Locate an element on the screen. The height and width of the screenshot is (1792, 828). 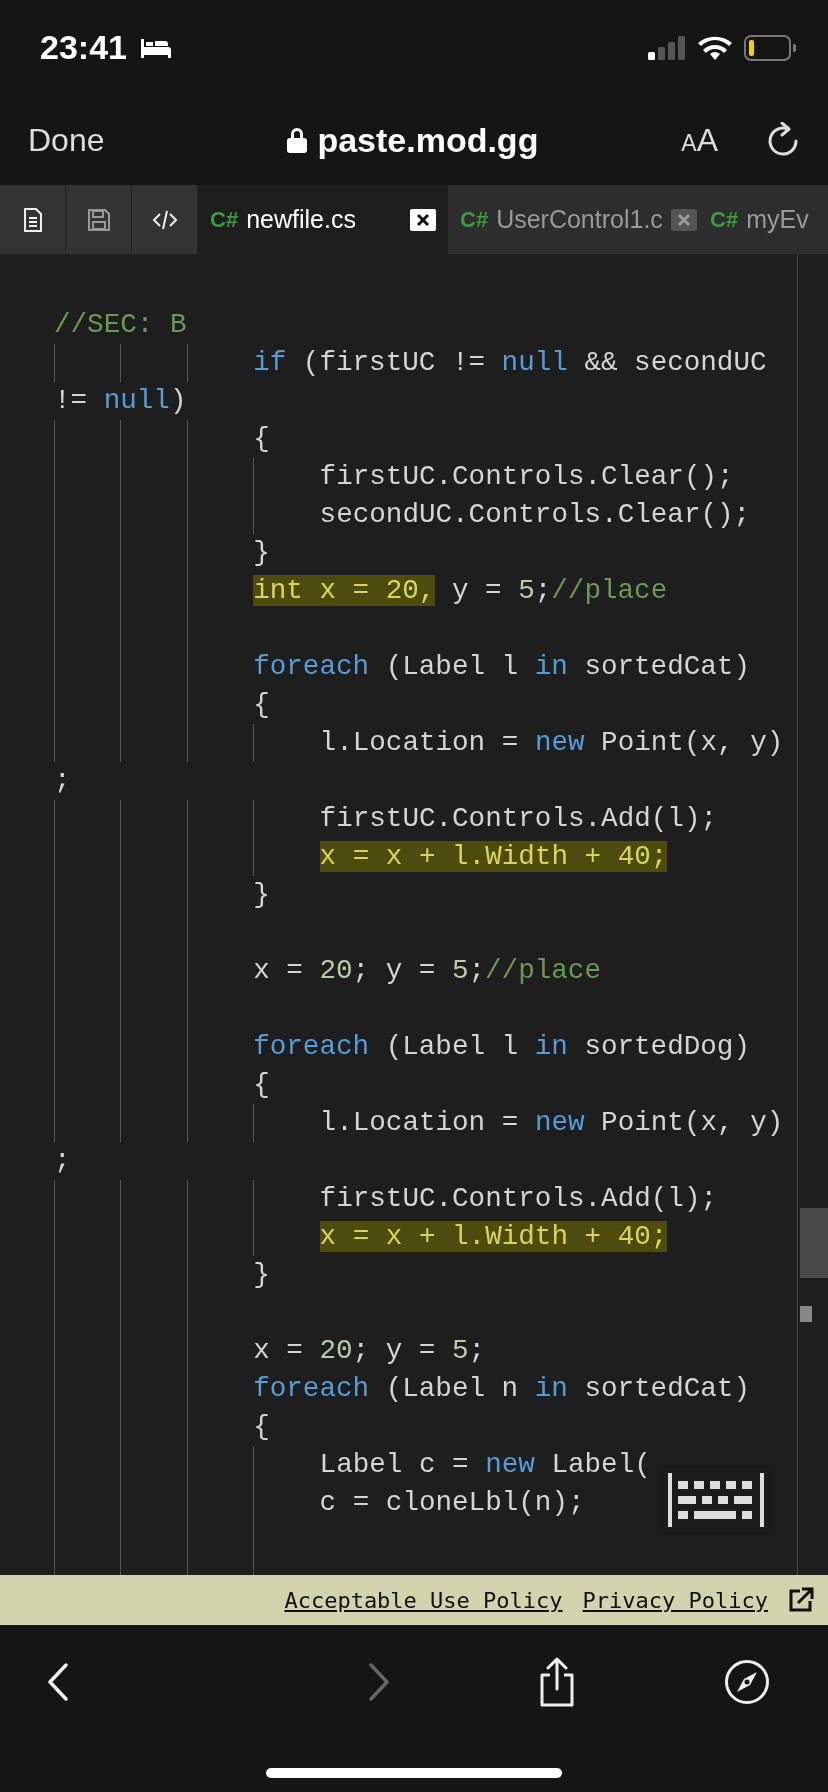
back-icon is located at coordinates (58, 1682).